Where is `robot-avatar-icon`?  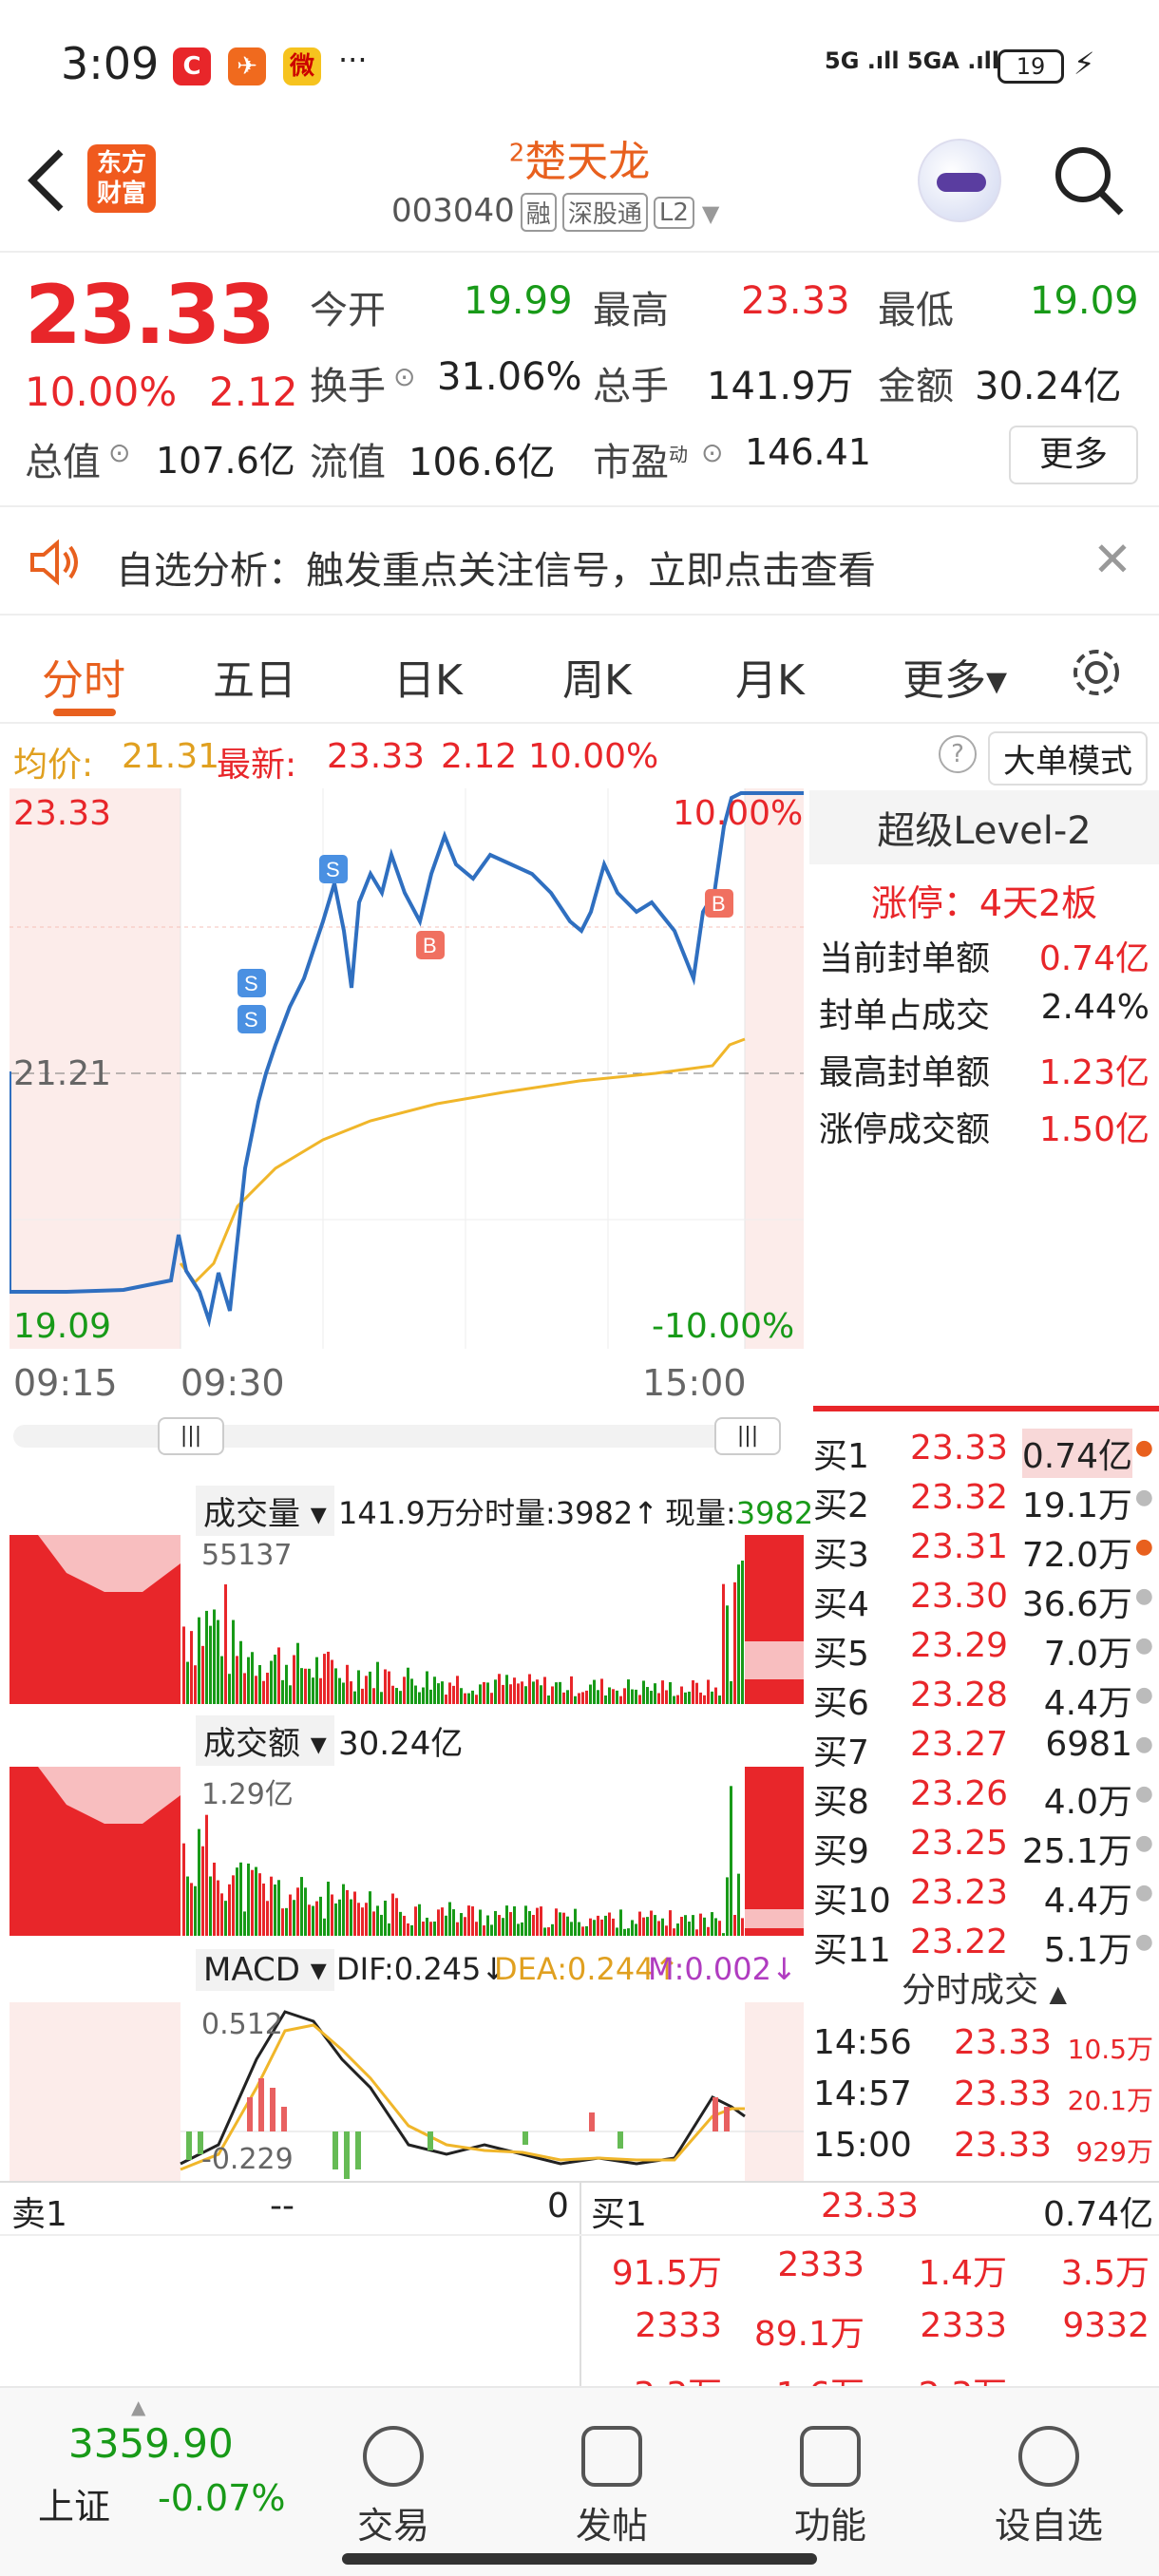 robot-avatar-icon is located at coordinates (959, 180).